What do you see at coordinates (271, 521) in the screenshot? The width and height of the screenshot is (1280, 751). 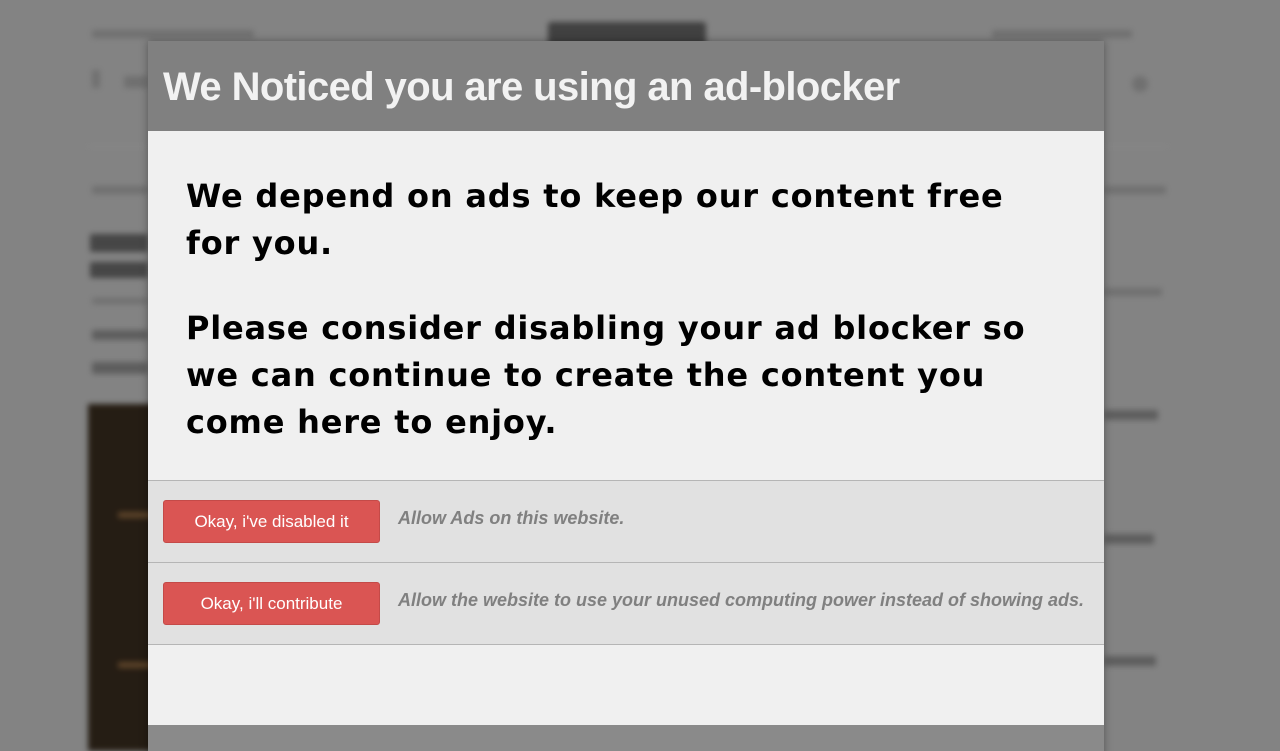 I see `disabled-it-button: Okay, i've disabled it` at bounding box center [271, 521].